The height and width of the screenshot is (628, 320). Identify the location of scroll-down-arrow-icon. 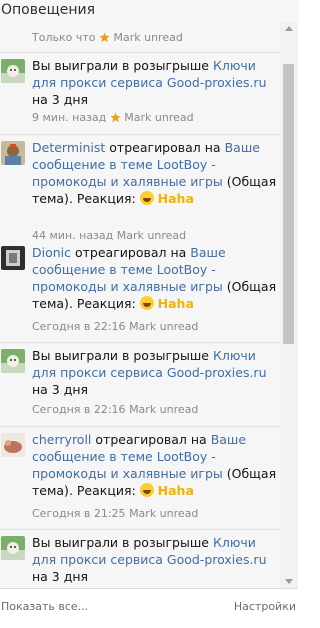
(289, 581).